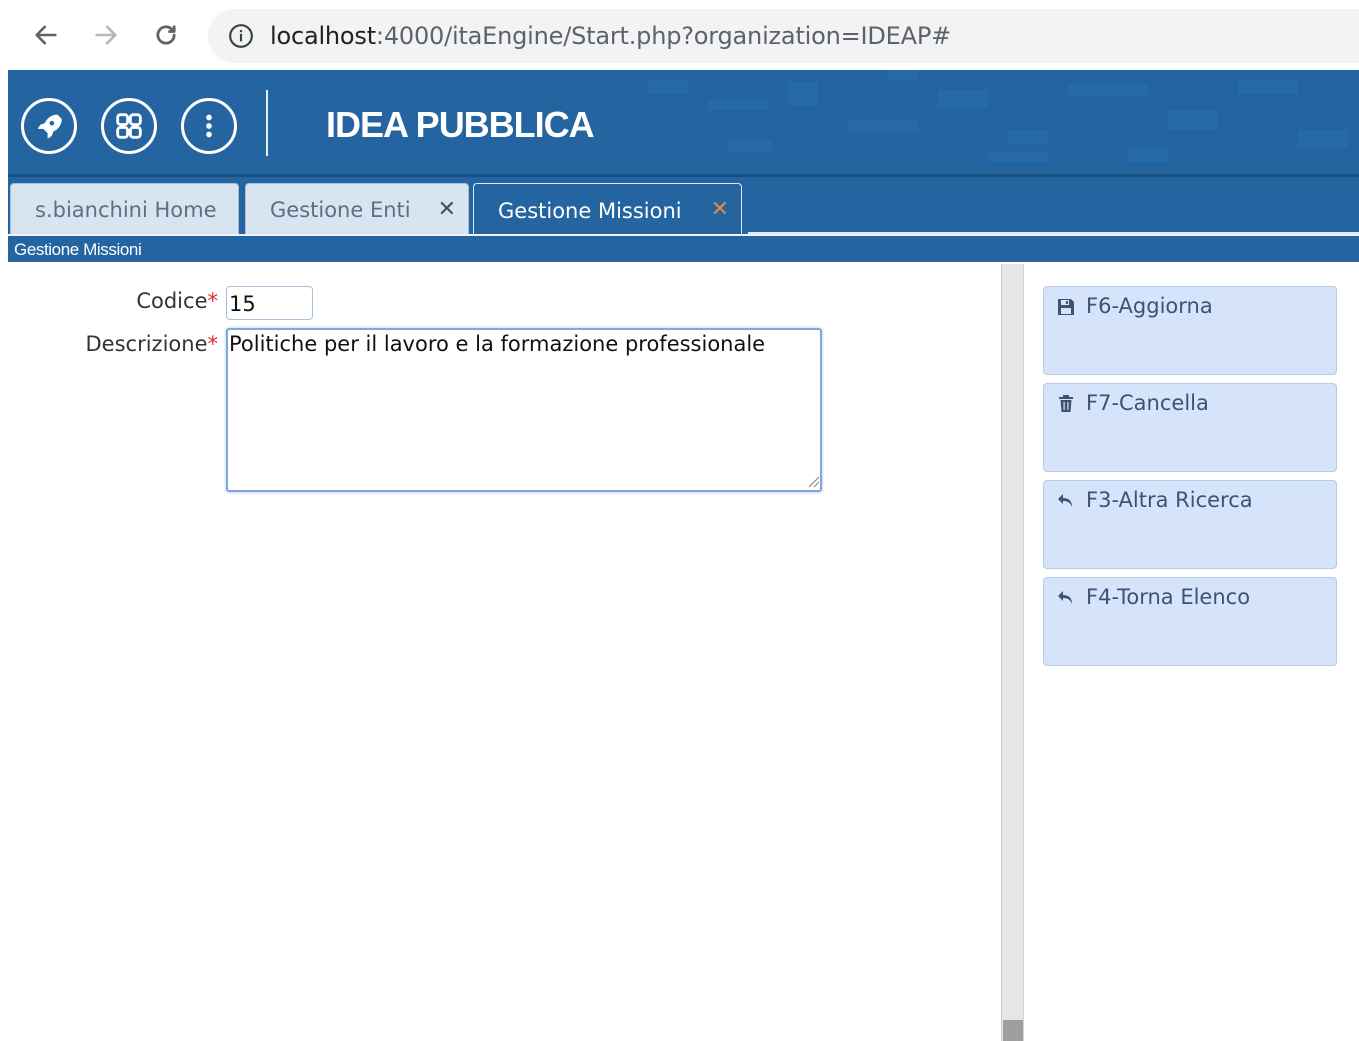  I want to click on codice-label: Codice*, so click(153, 301).